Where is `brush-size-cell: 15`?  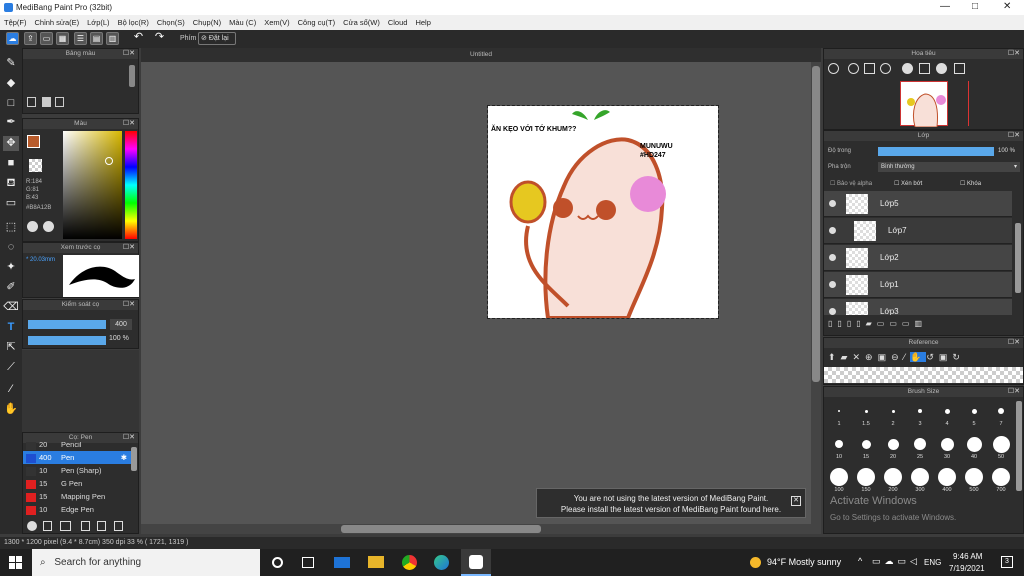
brush-size-cell: 15 is located at coordinates (866, 449).